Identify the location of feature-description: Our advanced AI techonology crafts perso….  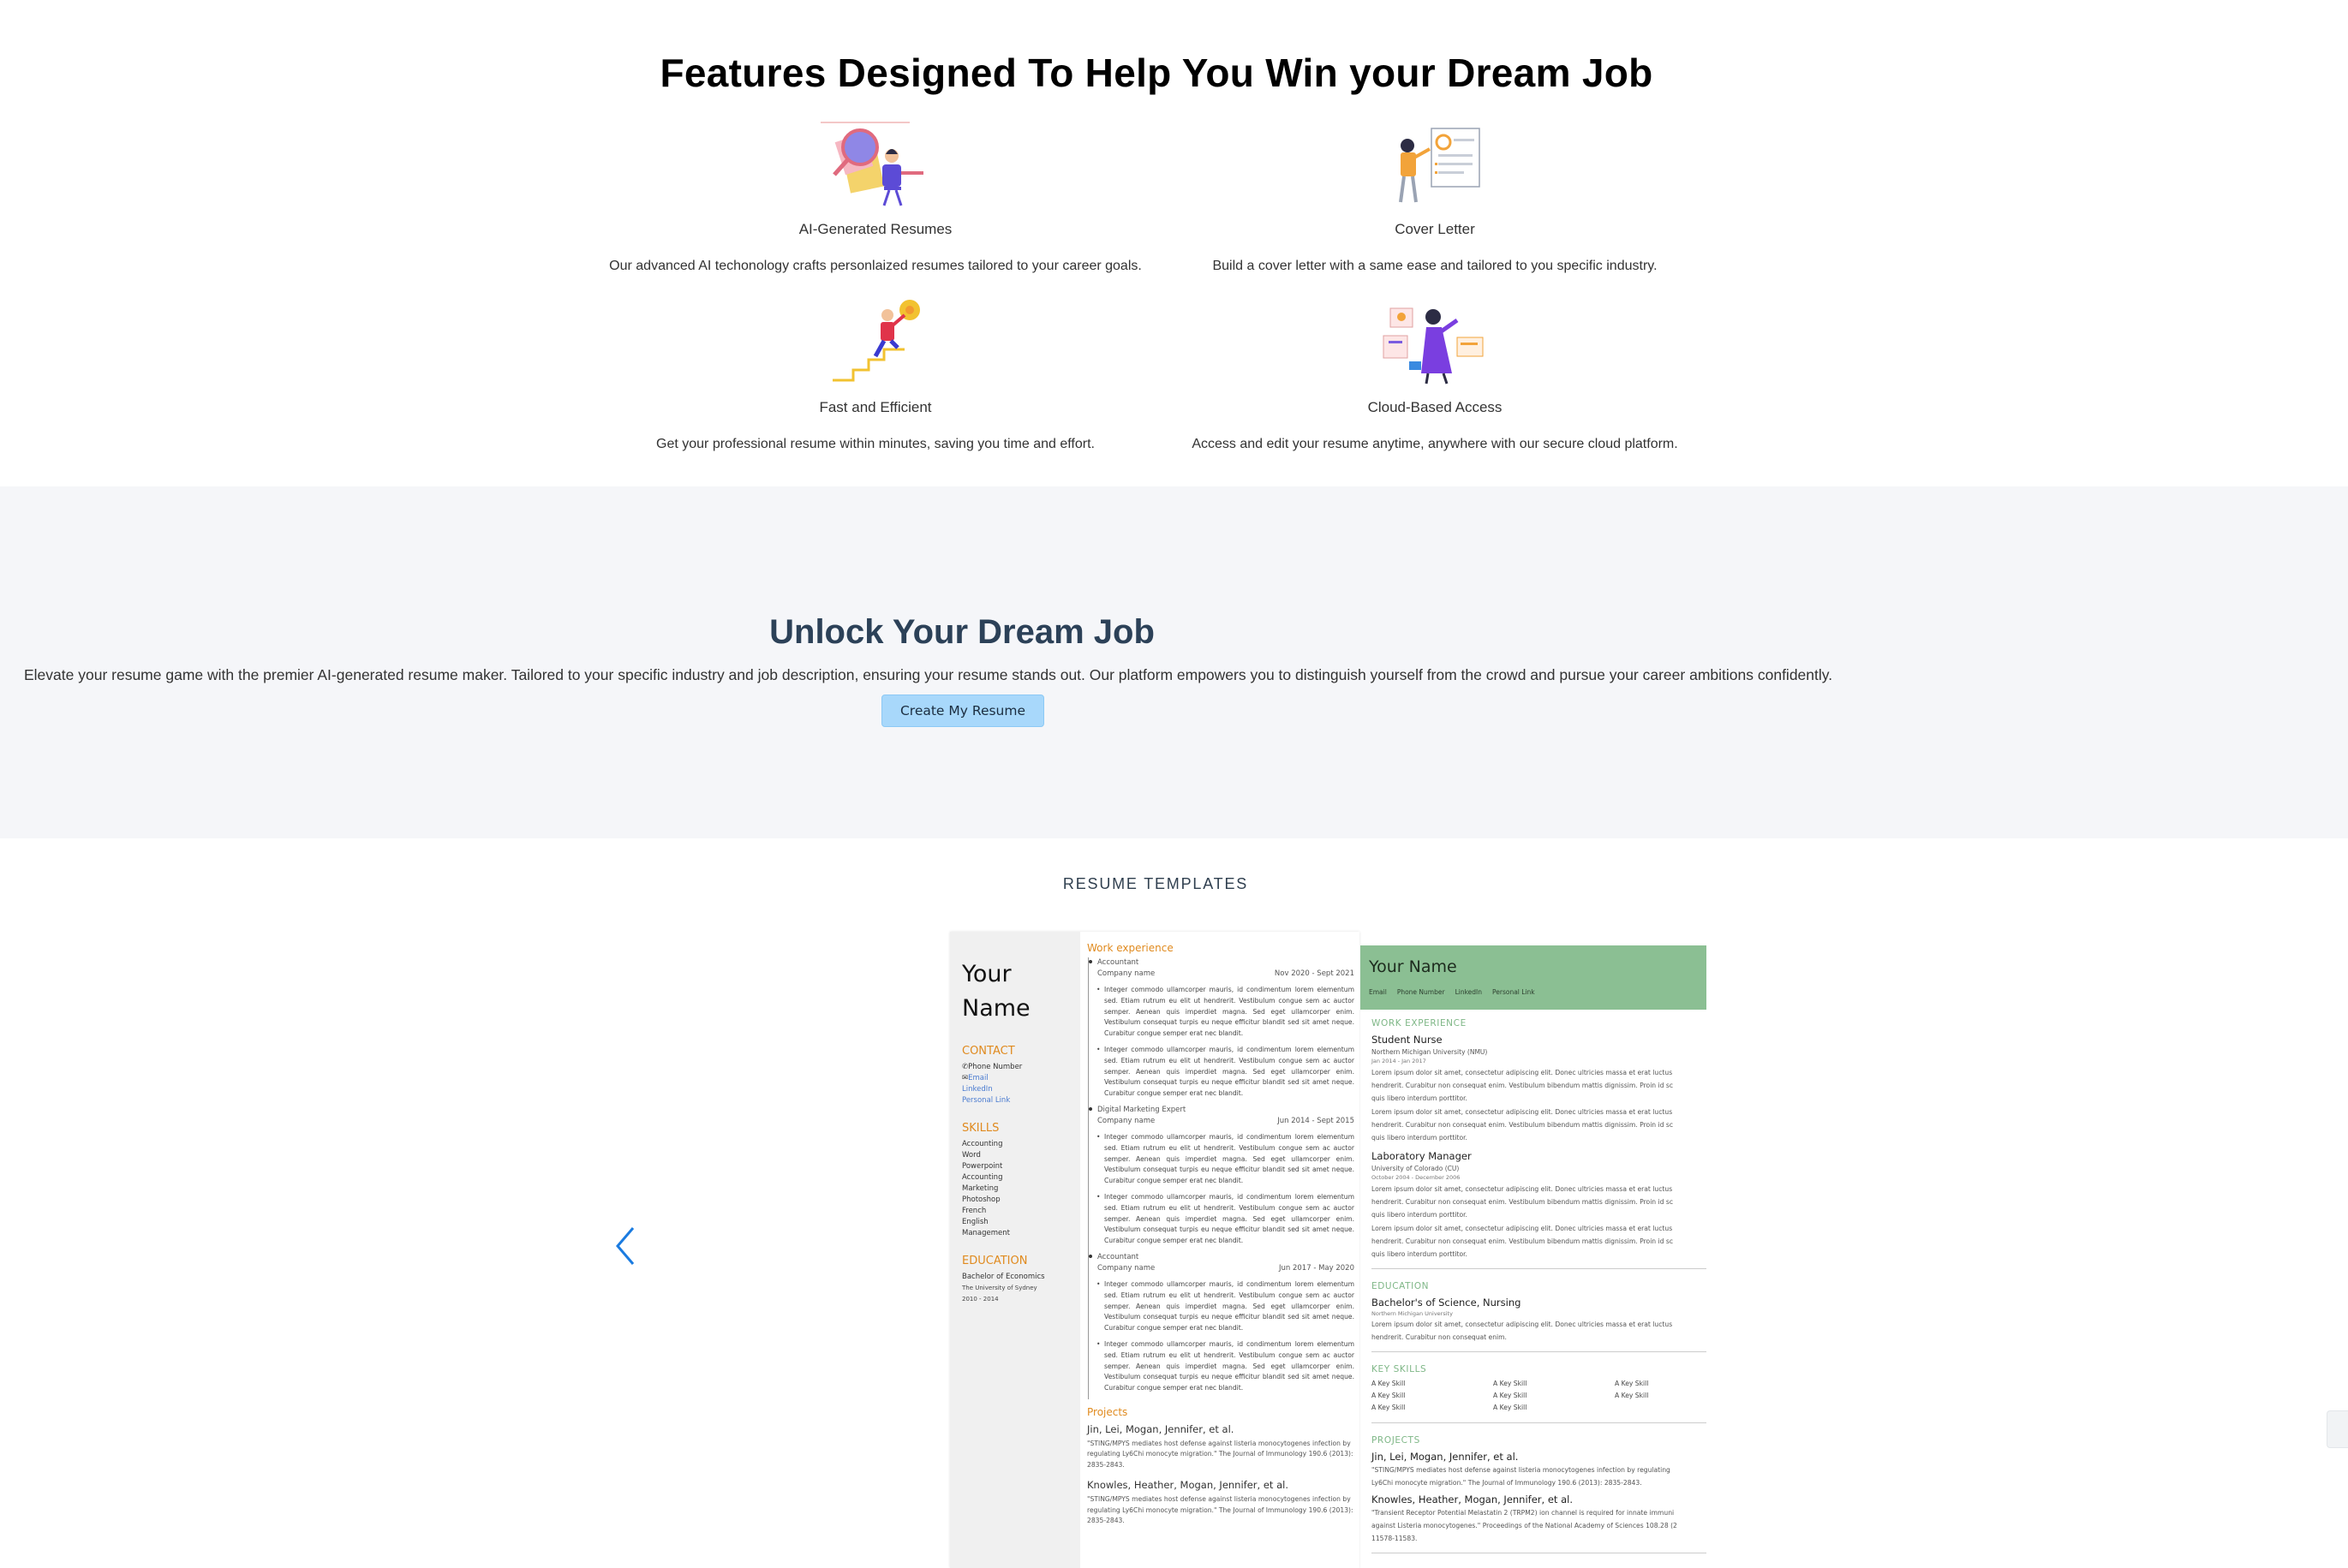
(875, 266).